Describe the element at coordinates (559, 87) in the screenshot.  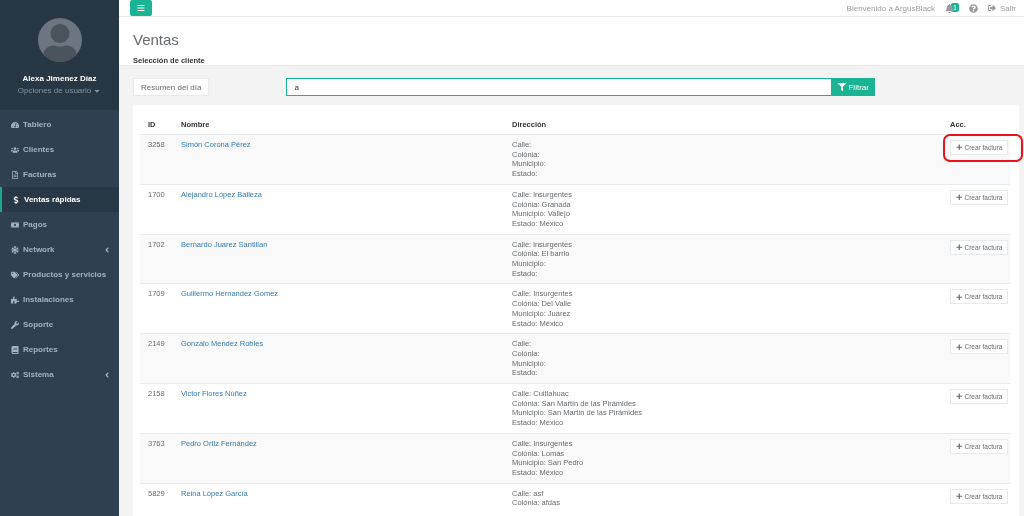
I see `search-field: a` at that location.